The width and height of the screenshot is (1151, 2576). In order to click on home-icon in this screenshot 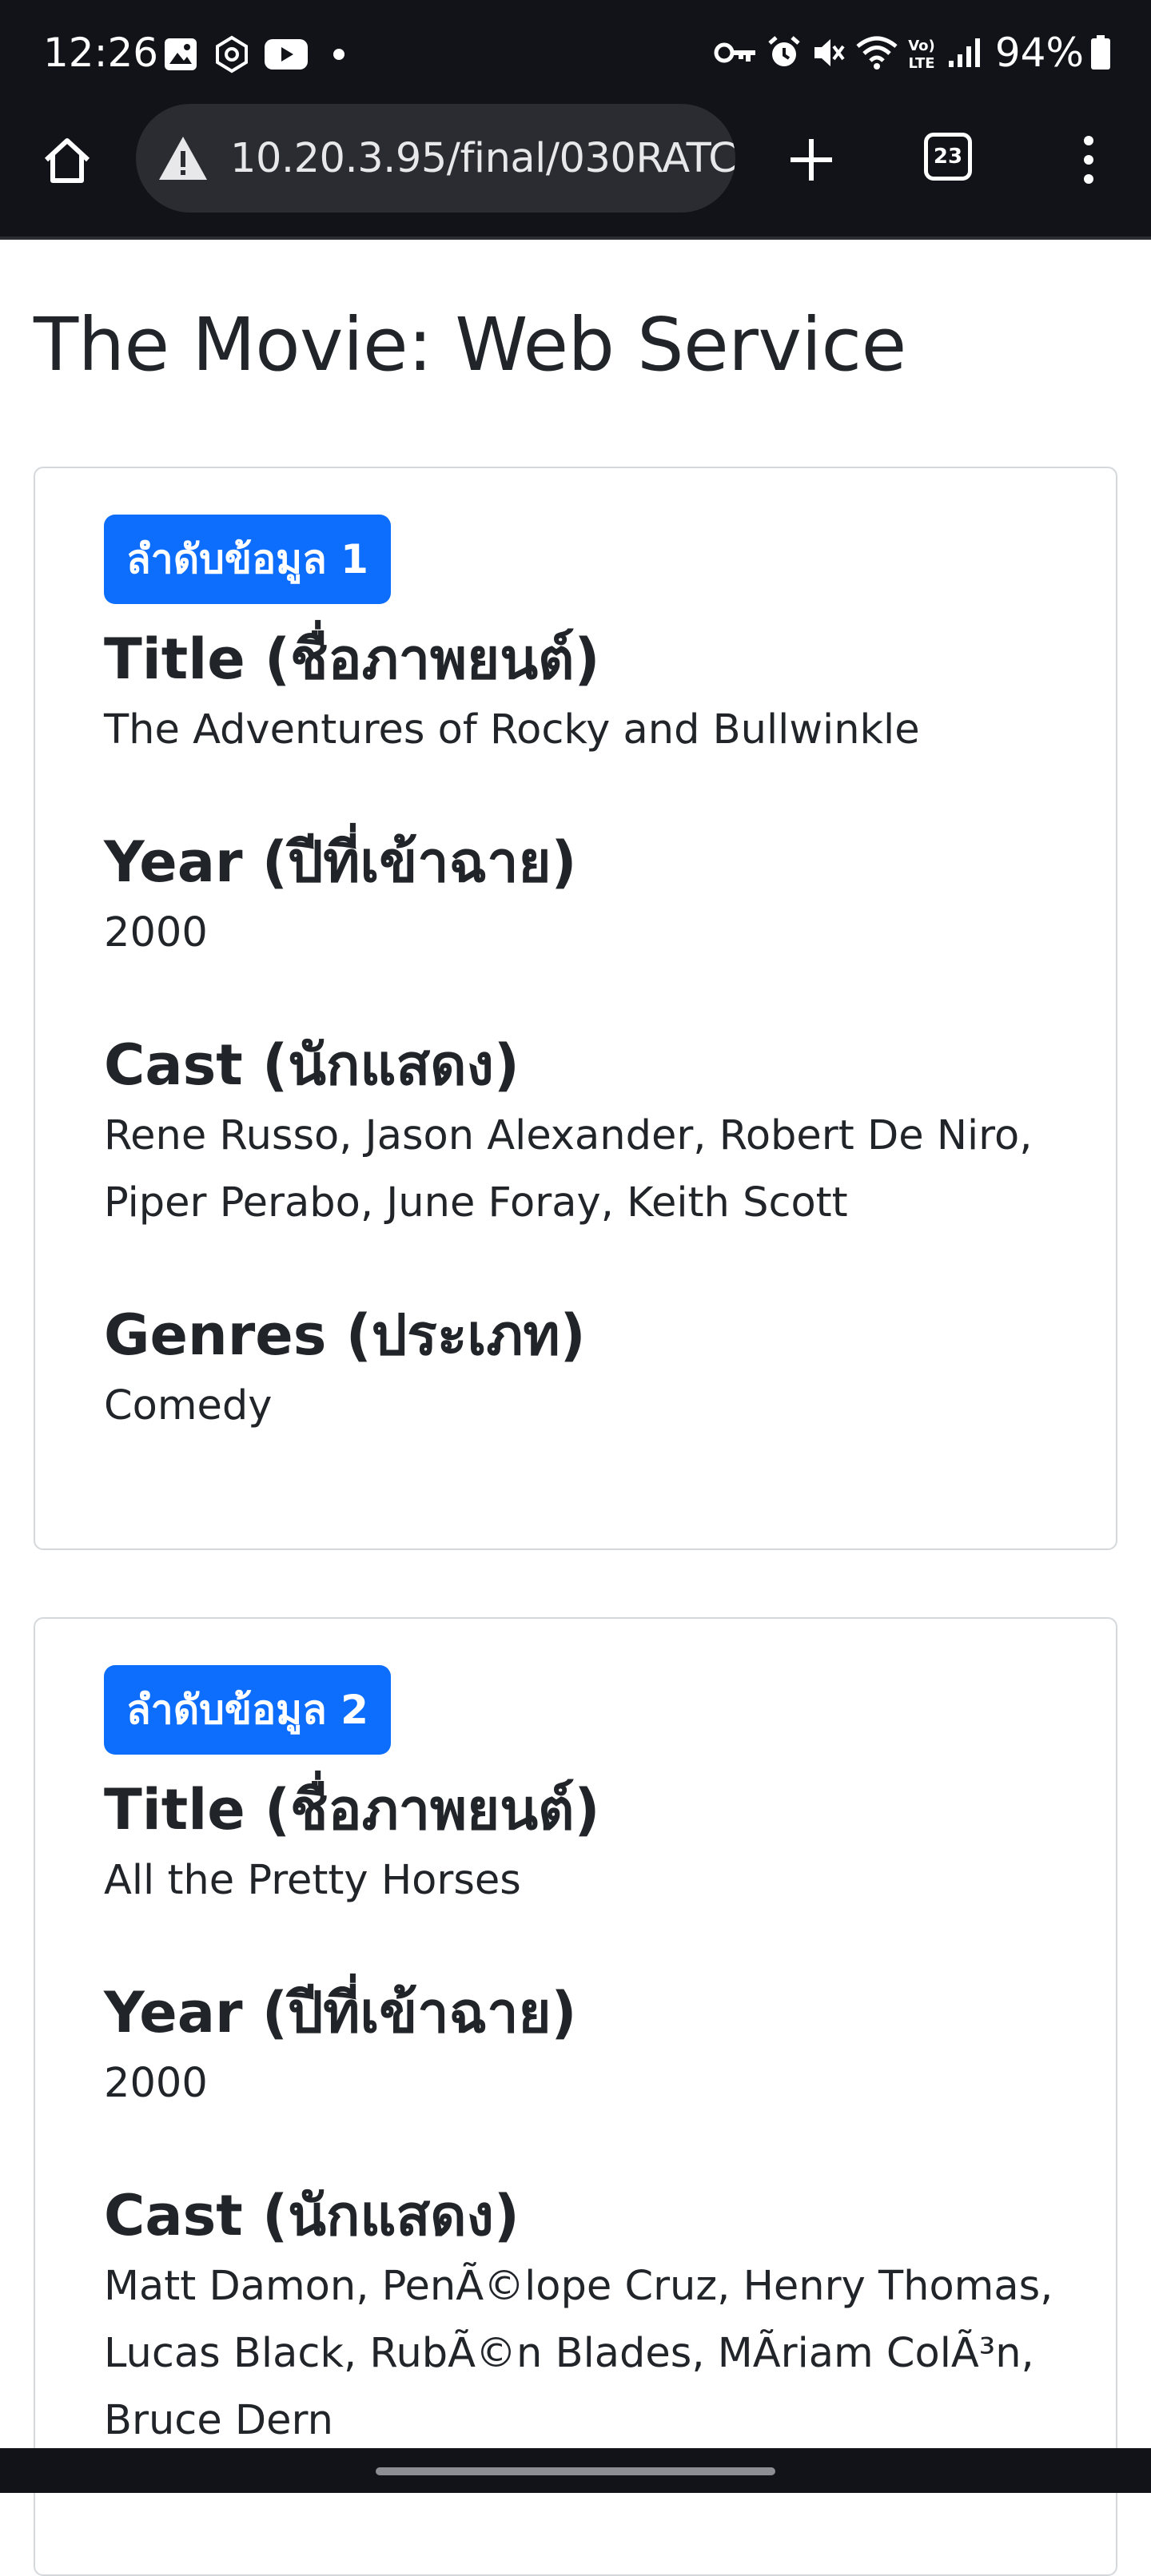, I will do `click(67, 160)`.